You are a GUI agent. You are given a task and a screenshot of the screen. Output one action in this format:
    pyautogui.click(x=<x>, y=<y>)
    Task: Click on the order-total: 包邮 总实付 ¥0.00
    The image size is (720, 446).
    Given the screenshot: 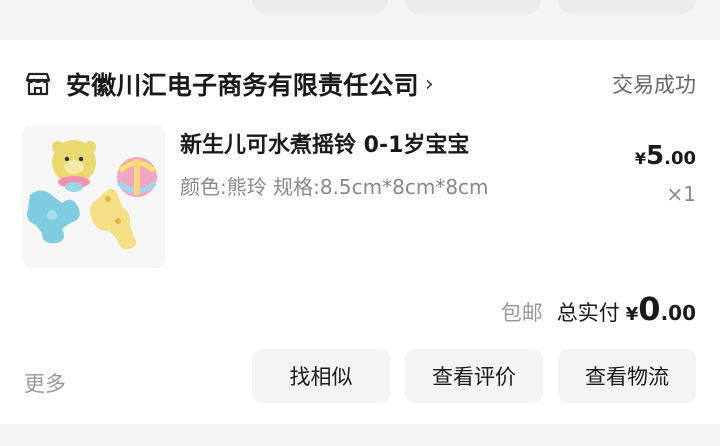 What is the action you would take?
    pyautogui.click(x=598, y=309)
    